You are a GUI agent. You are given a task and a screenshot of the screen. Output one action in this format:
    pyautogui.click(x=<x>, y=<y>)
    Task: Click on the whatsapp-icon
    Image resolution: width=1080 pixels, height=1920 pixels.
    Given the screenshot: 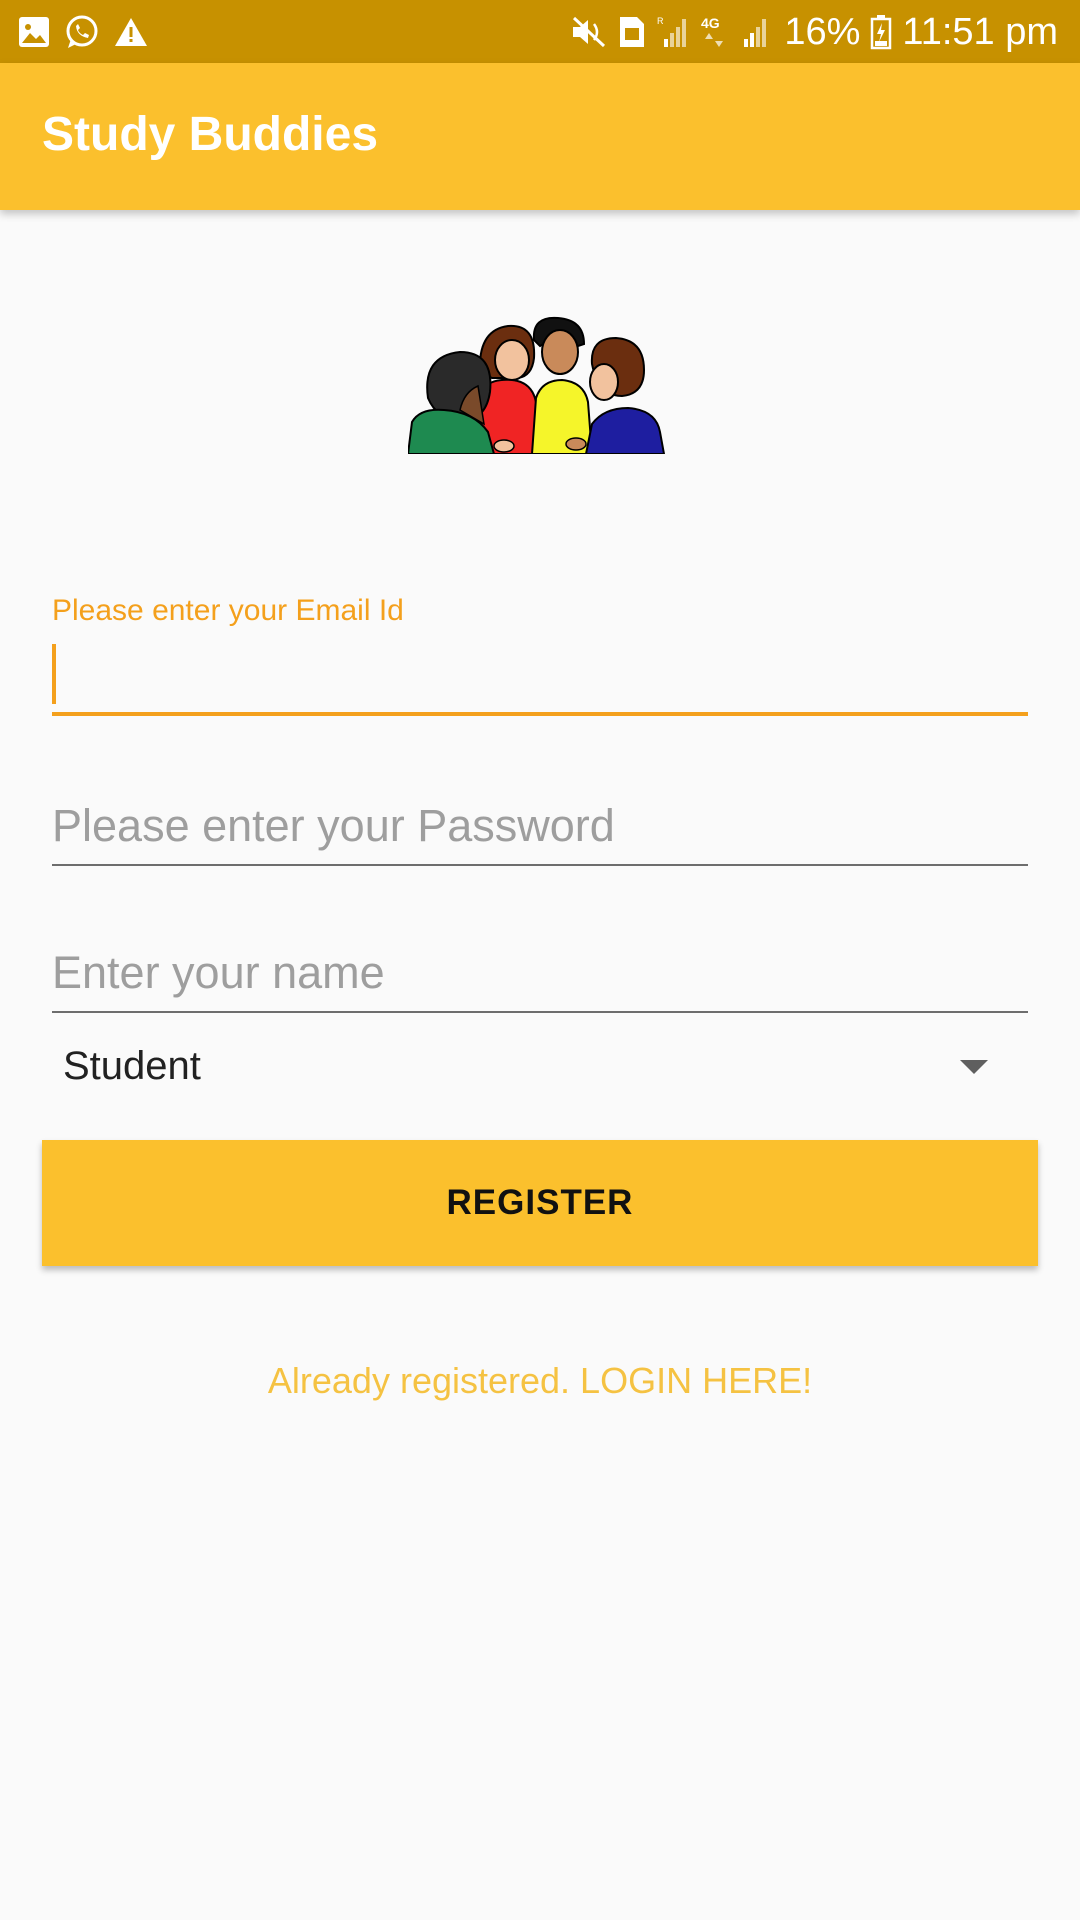 What is the action you would take?
    pyautogui.click(x=82, y=32)
    